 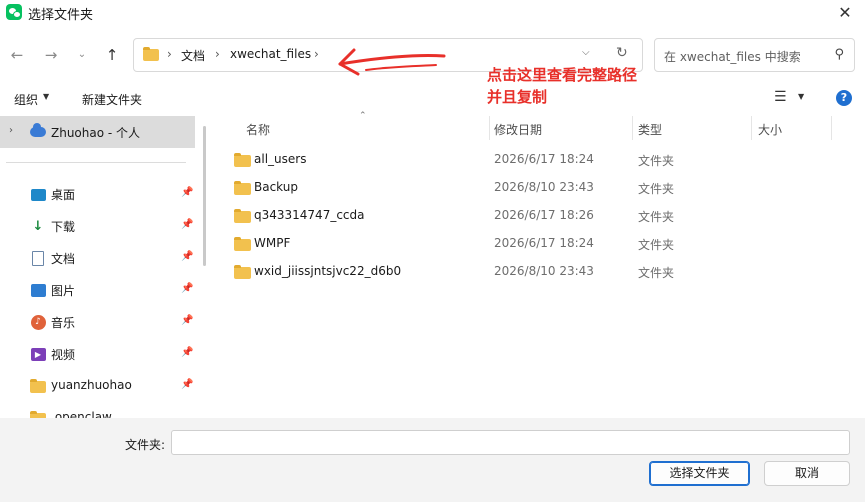 What do you see at coordinates (366, 128) in the screenshot?
I see `column-header-name: 名称` at bounding box center [366, 128].